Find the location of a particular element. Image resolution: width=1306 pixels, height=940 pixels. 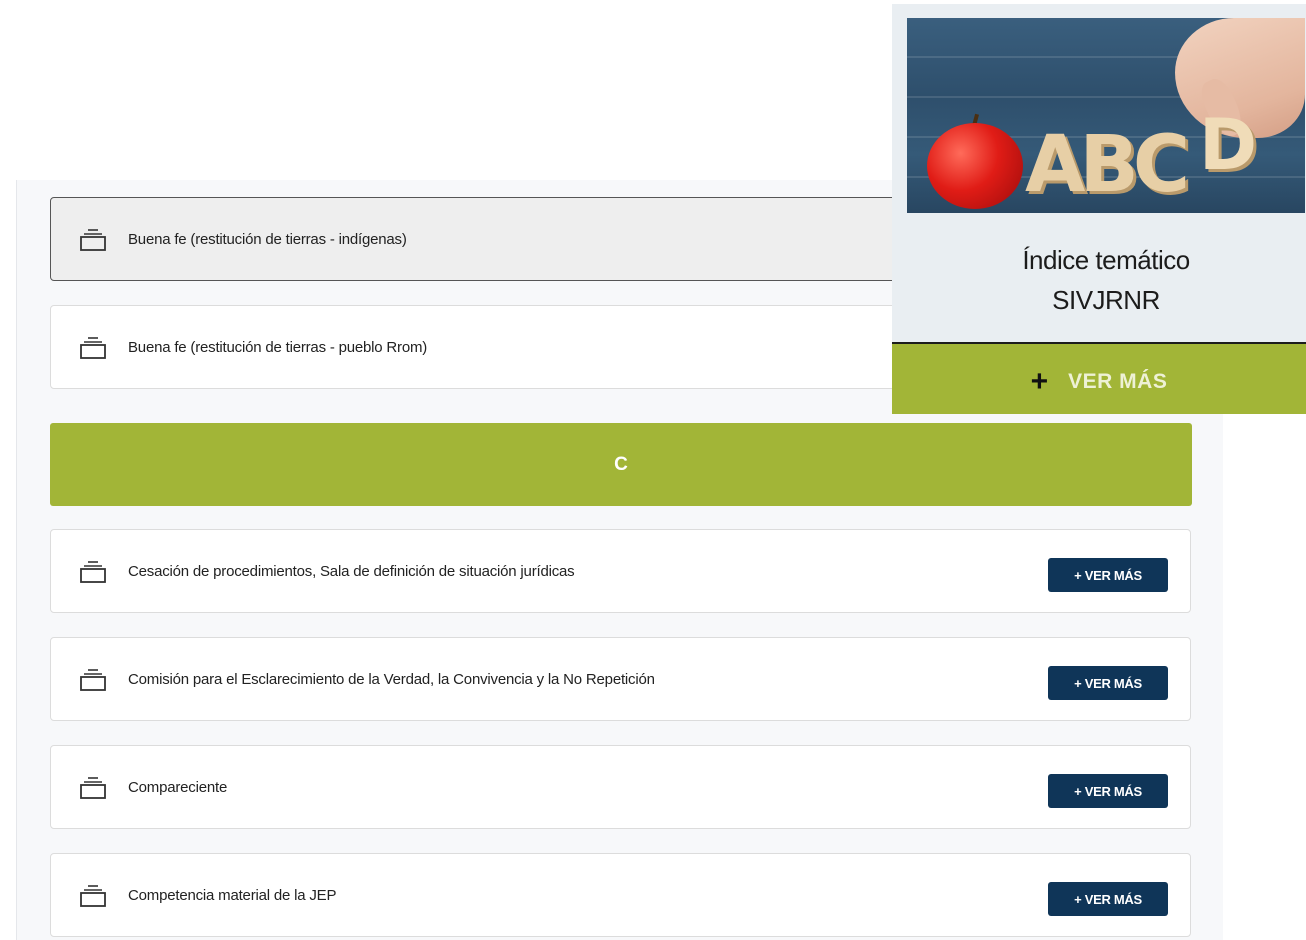

abc-blocks: ABC is located at coordinates (1107, 165).